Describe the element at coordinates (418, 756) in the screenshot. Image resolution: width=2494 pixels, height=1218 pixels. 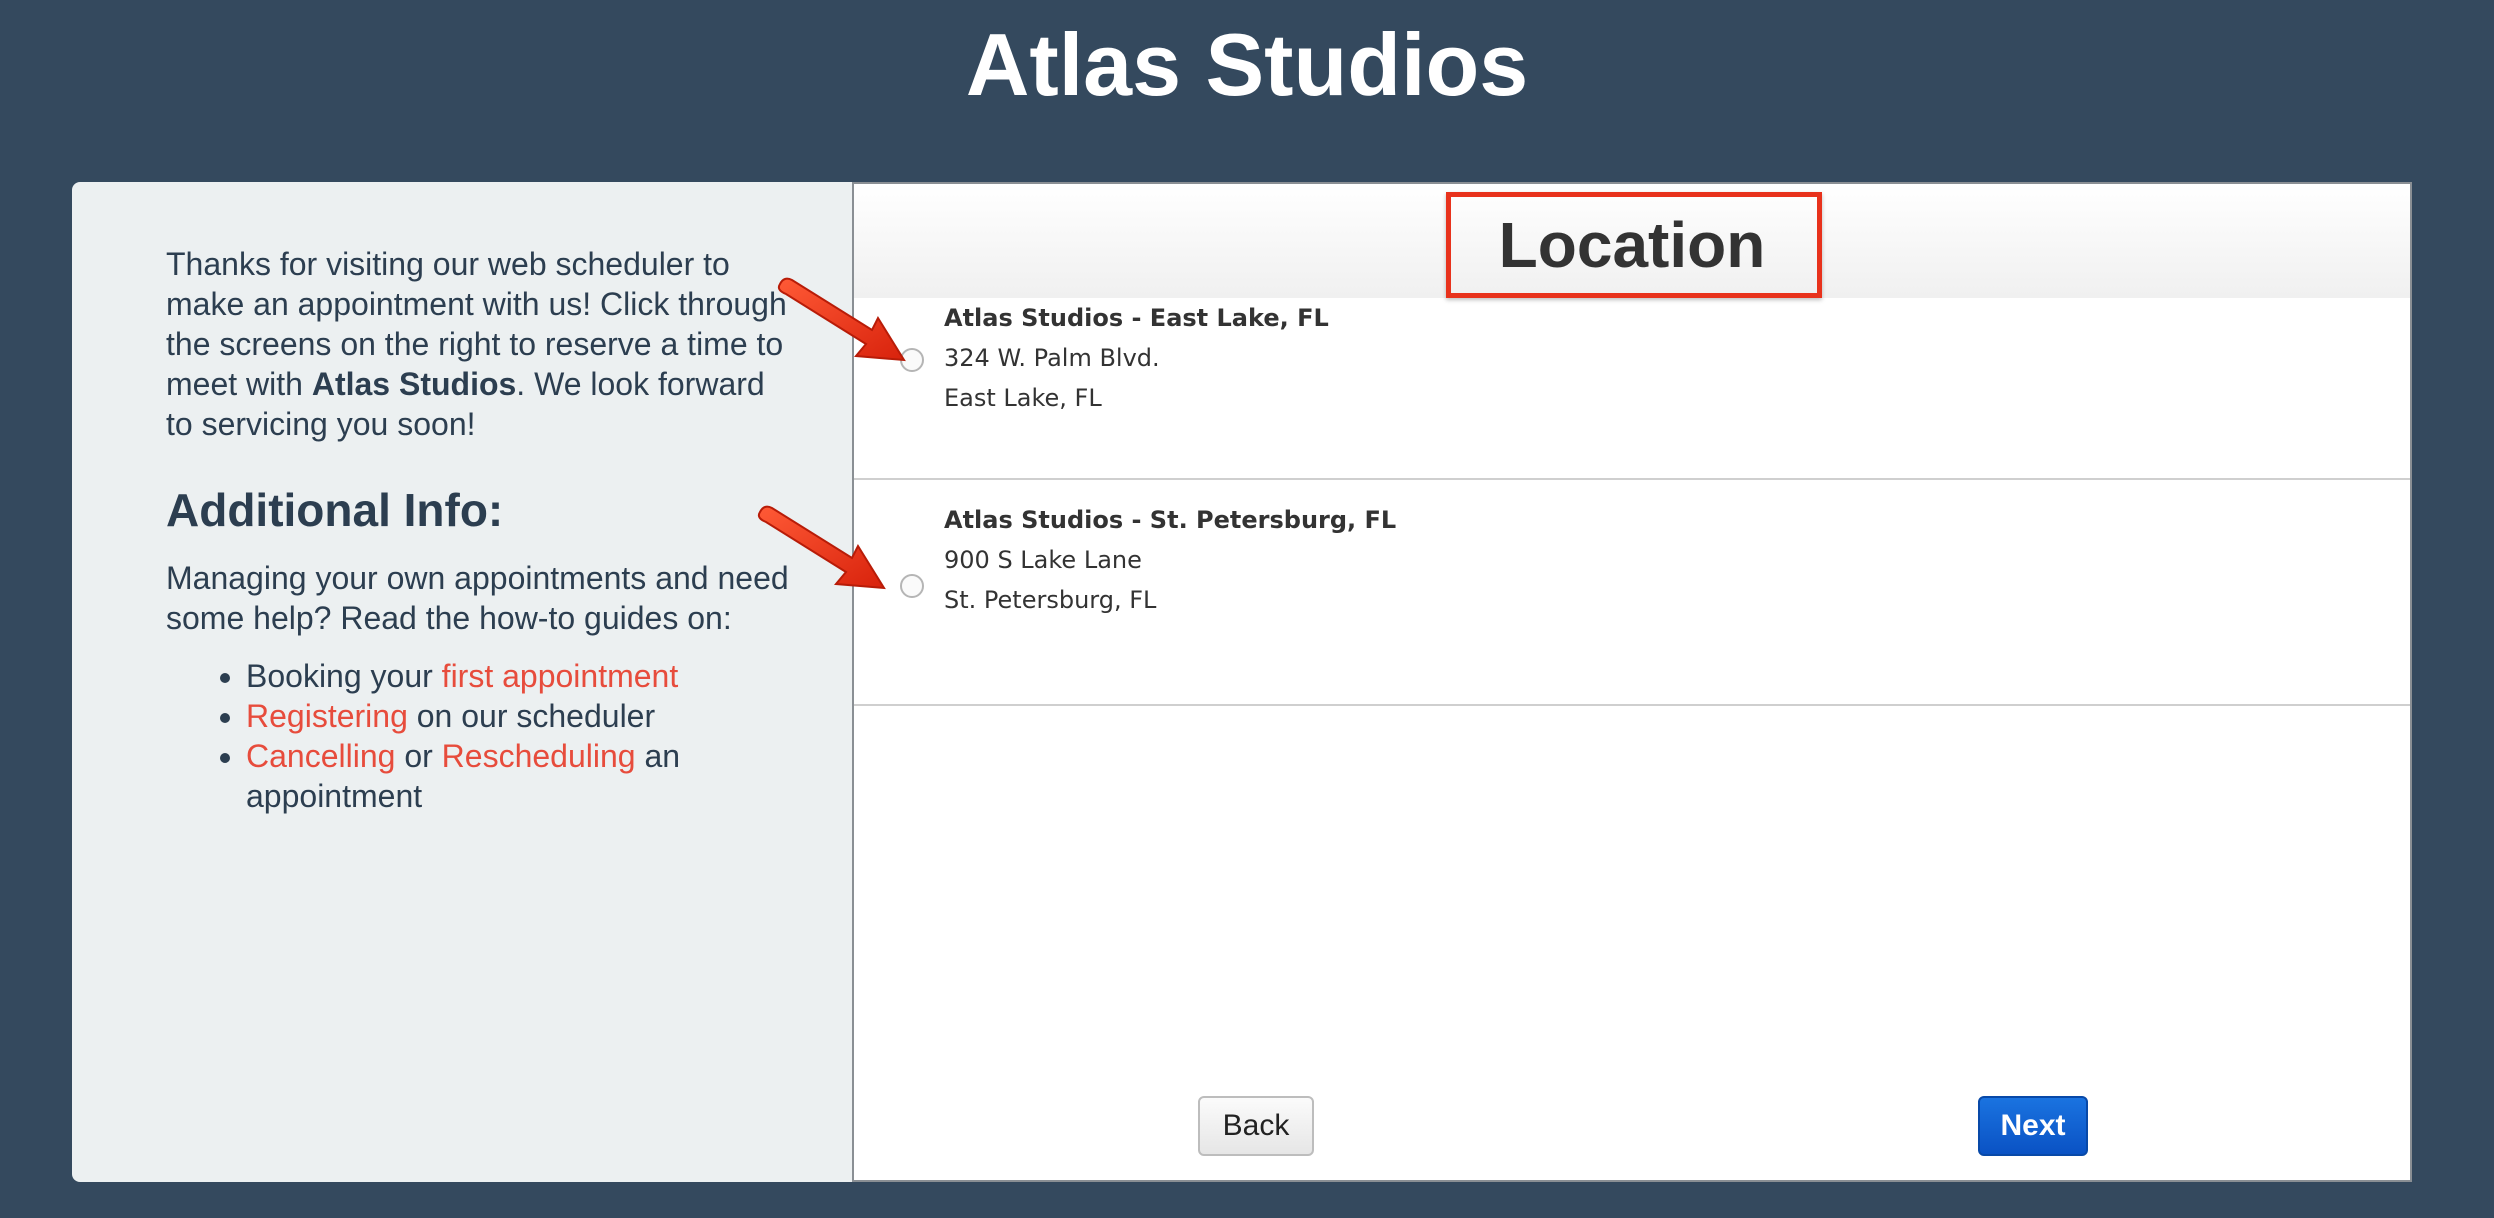
I see `guide-text: or` at that location.